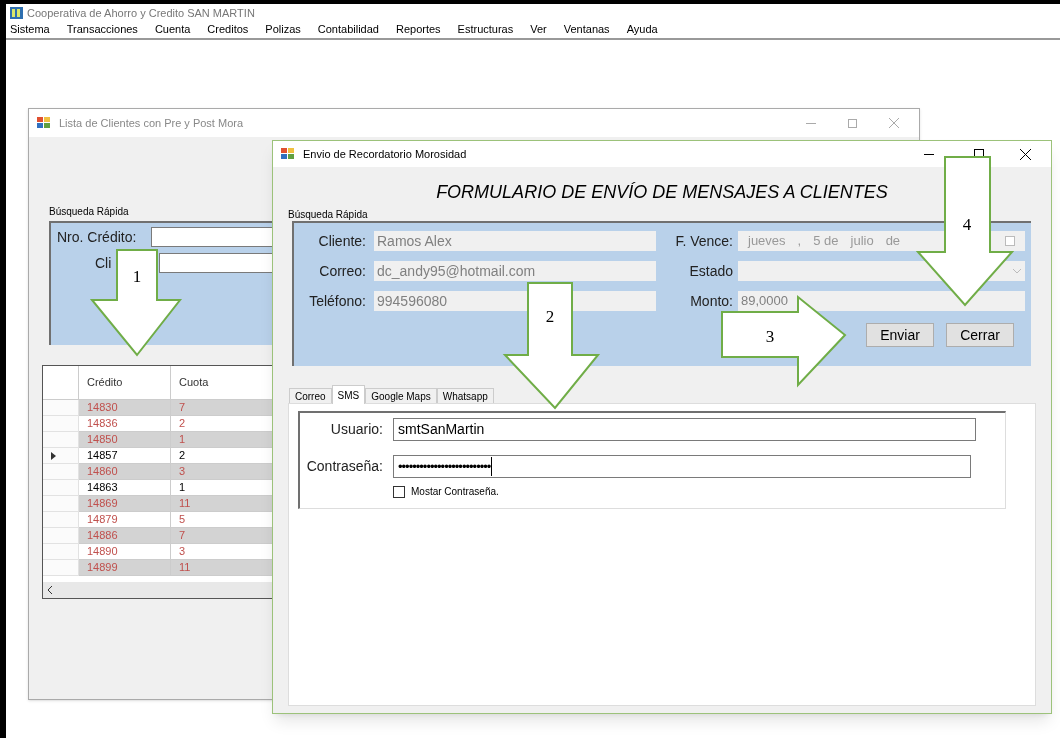  Describe the element at coordinates (337, 301) in the screenshot. I see `field-label: Teléfono:` at that location.